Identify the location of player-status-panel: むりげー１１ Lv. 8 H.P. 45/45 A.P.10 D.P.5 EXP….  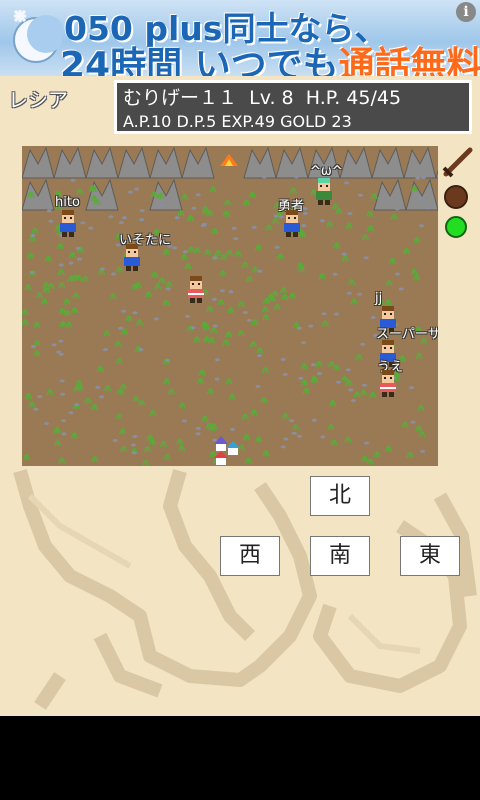
(293, 107).